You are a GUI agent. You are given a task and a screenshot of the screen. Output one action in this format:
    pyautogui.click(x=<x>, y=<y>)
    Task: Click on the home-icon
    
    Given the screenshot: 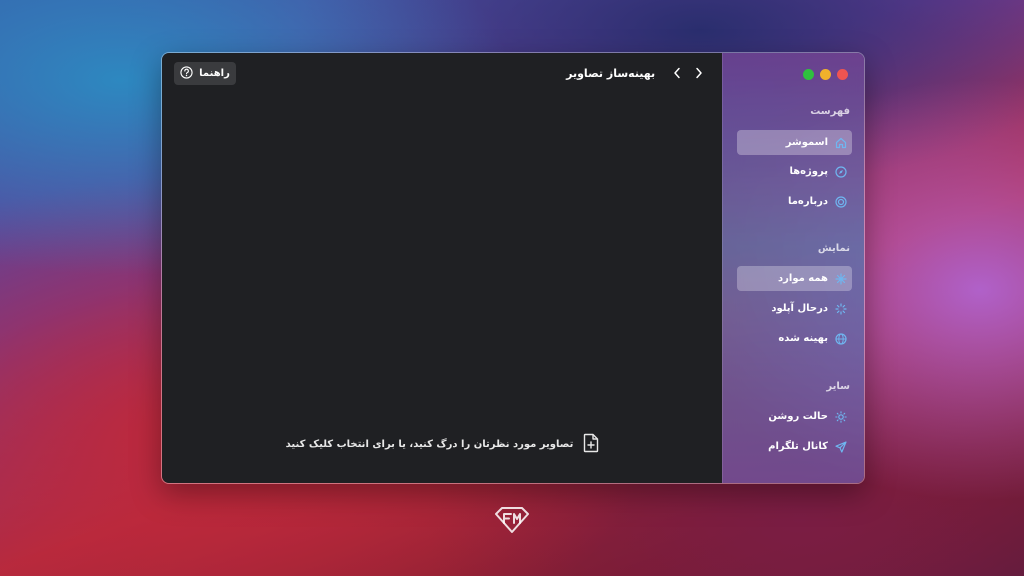 What is the action you would take?
    pyautogui.click(x=841, y=143)
    